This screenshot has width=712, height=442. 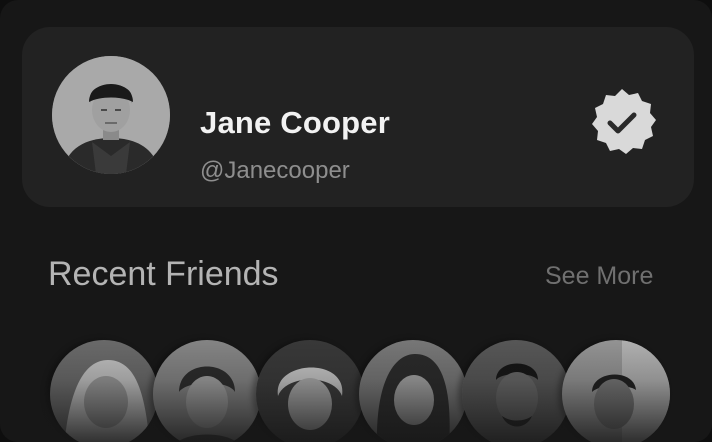 What do you see at coordinates (295, 122) in the screenshot?
I see `profile-name: Jane Cooper` at bounding box center [295, 122].